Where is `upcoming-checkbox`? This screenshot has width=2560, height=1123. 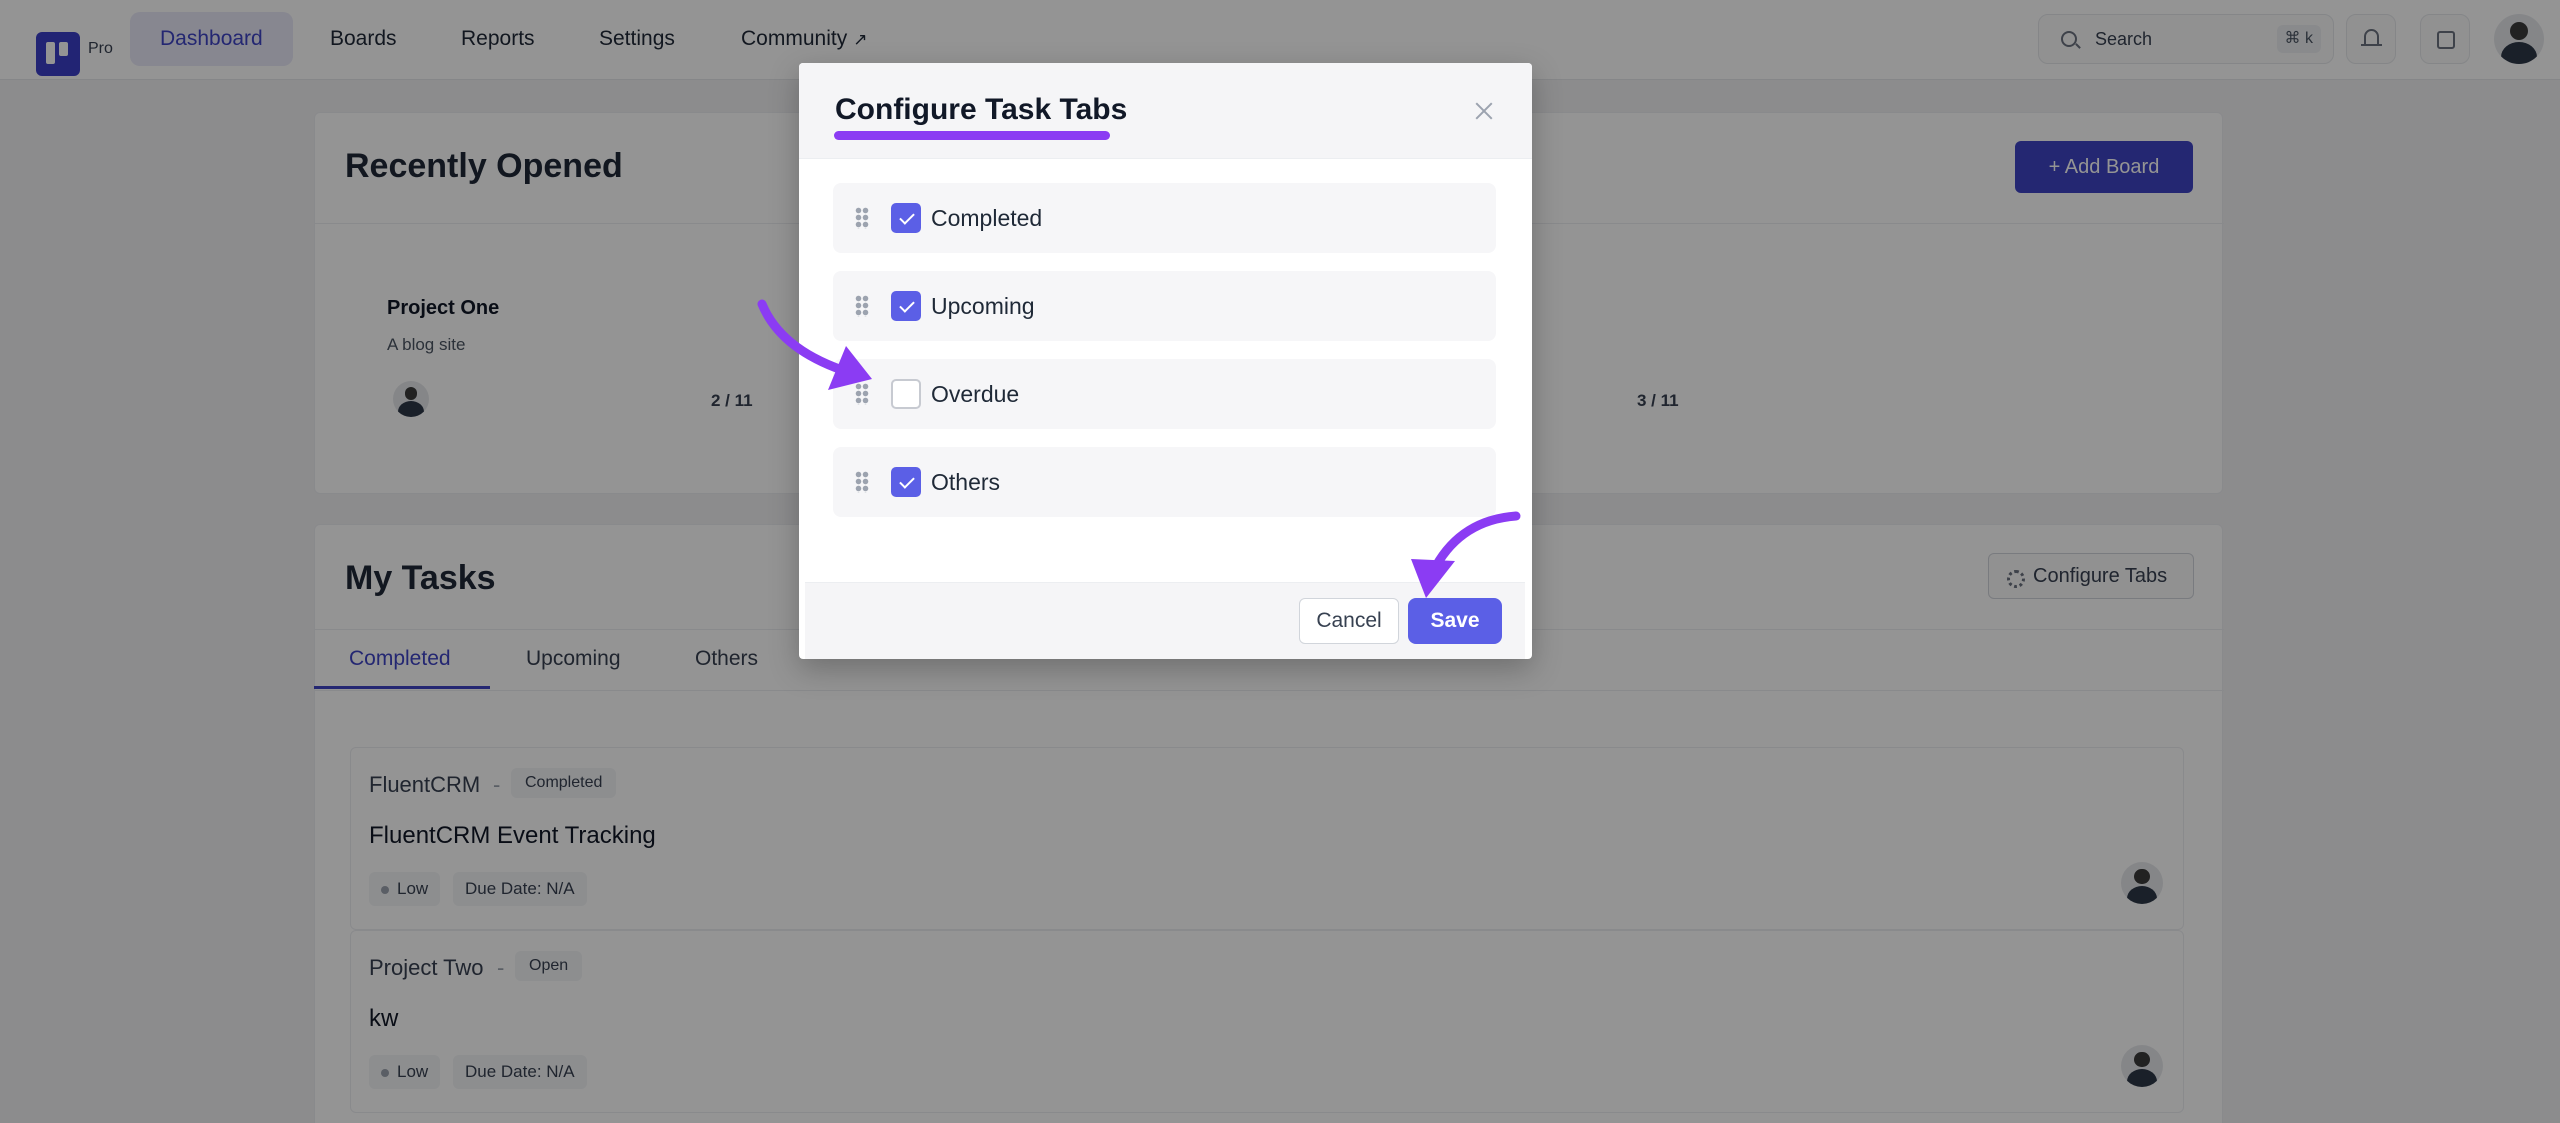
upcoming-checkbox is located at coordinates (906, 306).